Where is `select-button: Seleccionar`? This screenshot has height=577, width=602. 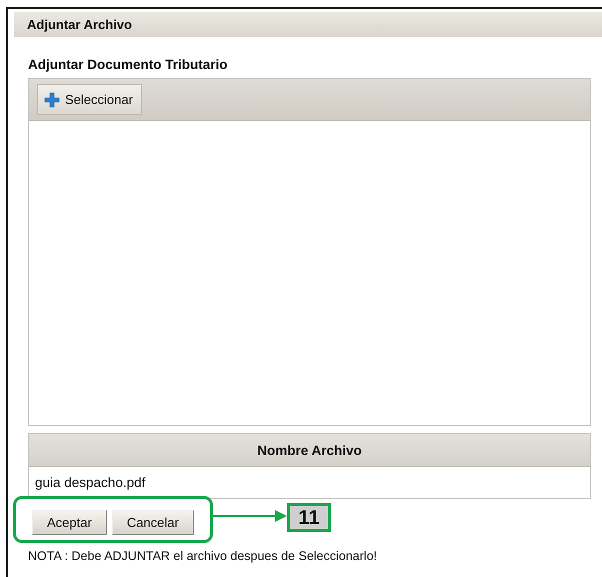 select-button: Seleccionar is located at coordinates (89, 99).